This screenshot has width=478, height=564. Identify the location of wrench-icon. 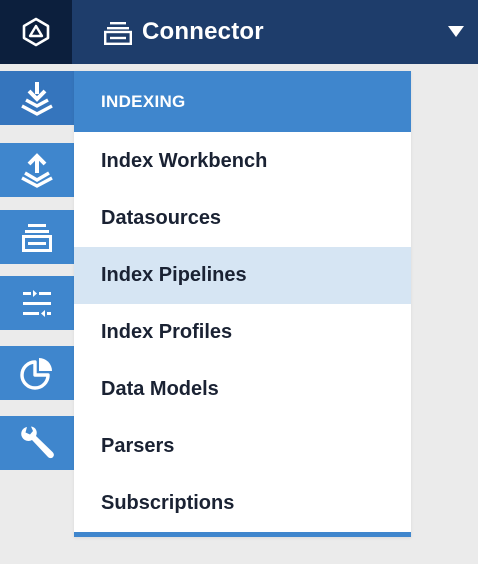
(37, 442).